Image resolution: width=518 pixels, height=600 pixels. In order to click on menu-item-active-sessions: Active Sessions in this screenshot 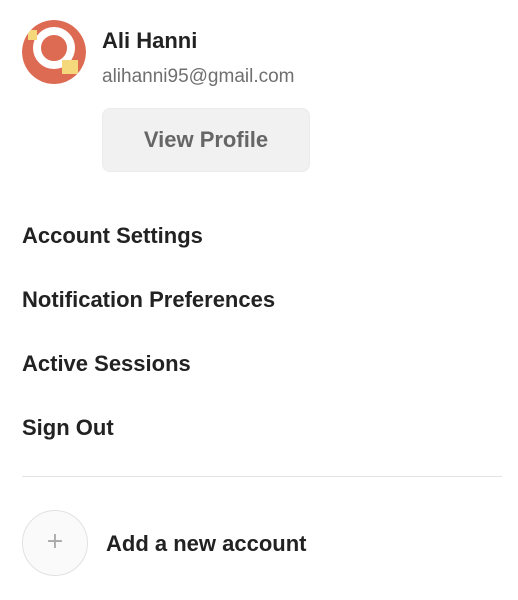, I will do `click(262, 364)`.